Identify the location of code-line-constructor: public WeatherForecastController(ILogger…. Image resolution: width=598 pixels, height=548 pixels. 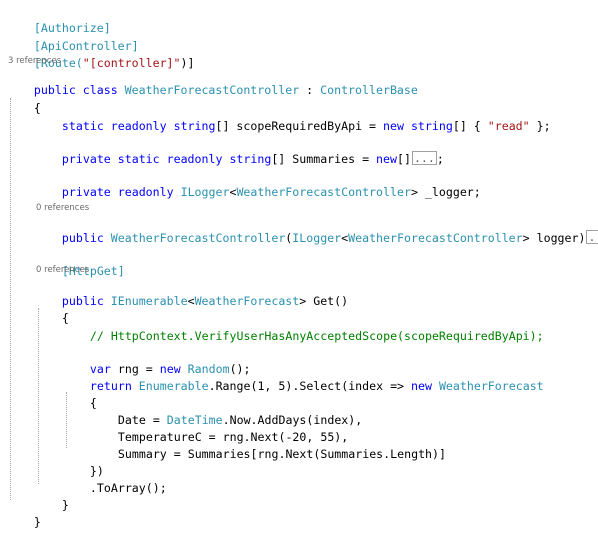
(316, 229).